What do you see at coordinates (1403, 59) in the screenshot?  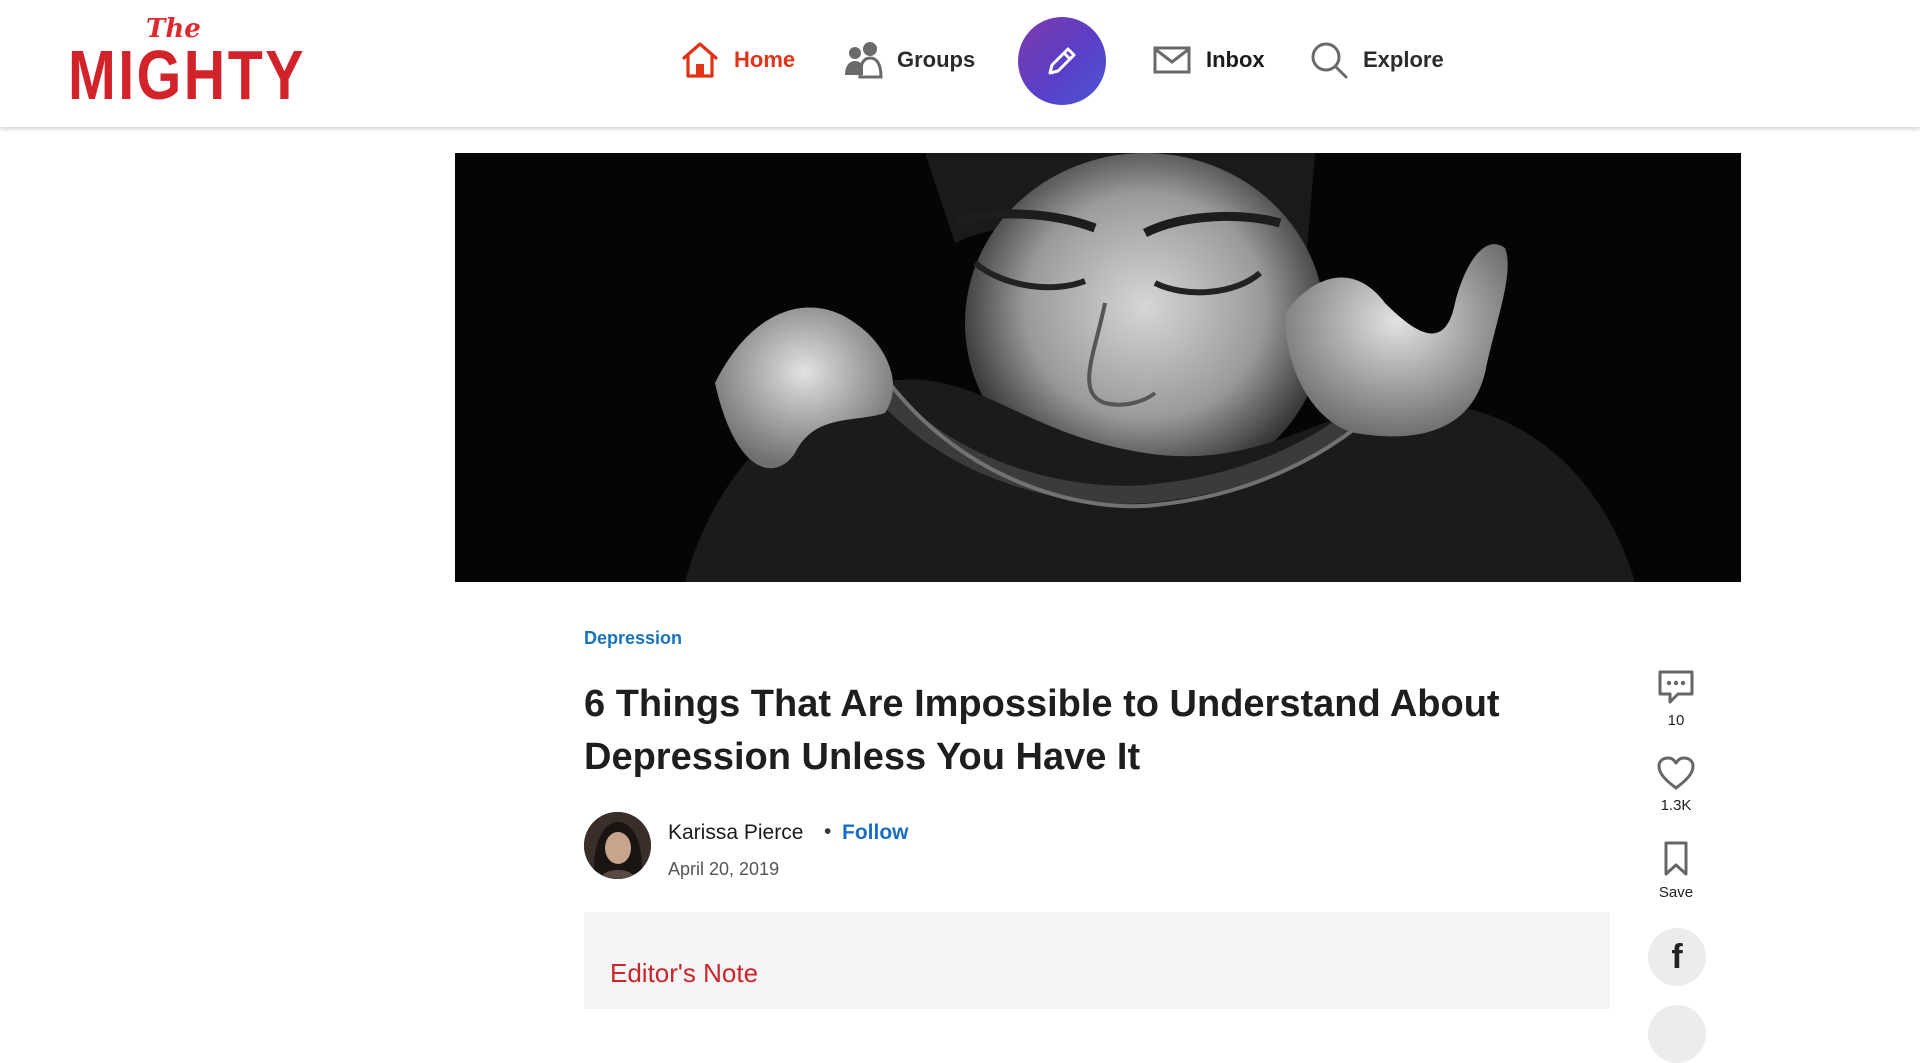 I see `nav-explore-label: Explore` at bounding box center [1403, 59].